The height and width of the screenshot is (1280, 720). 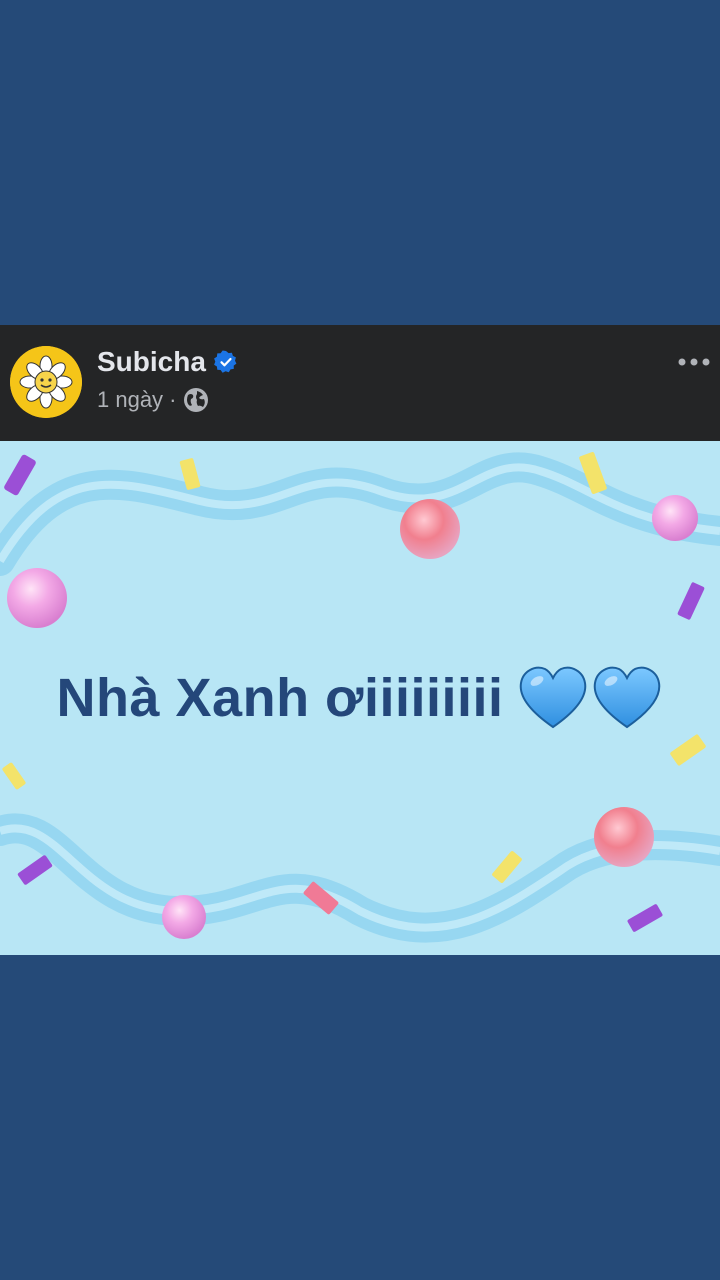 I want to click on media-caption-line: Nhà Xanh ơiiiiiiiii, so click(x=360, y=698).